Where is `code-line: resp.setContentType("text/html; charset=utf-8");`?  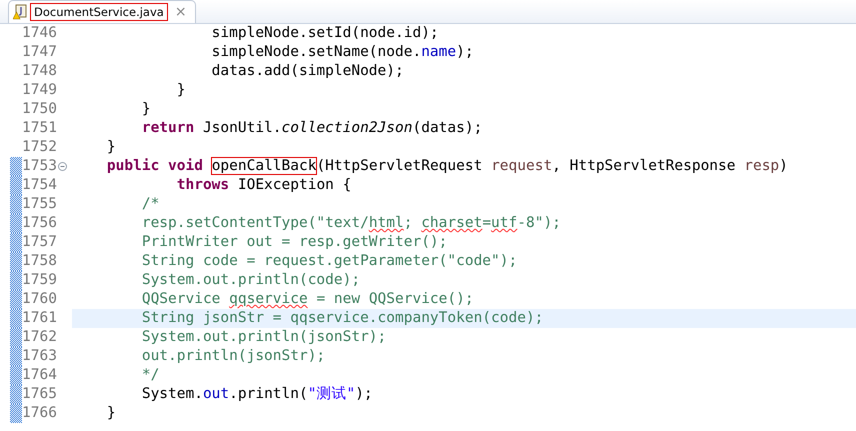
code-line: resp.setContentType("text/html; charset=utf-8"); is located at coordinates (351, 223).